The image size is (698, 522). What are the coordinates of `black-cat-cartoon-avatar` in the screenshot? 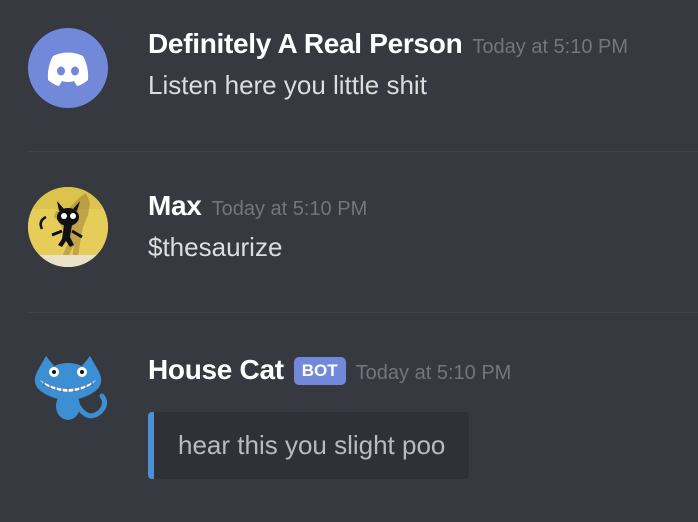 It's located at (68, 227).